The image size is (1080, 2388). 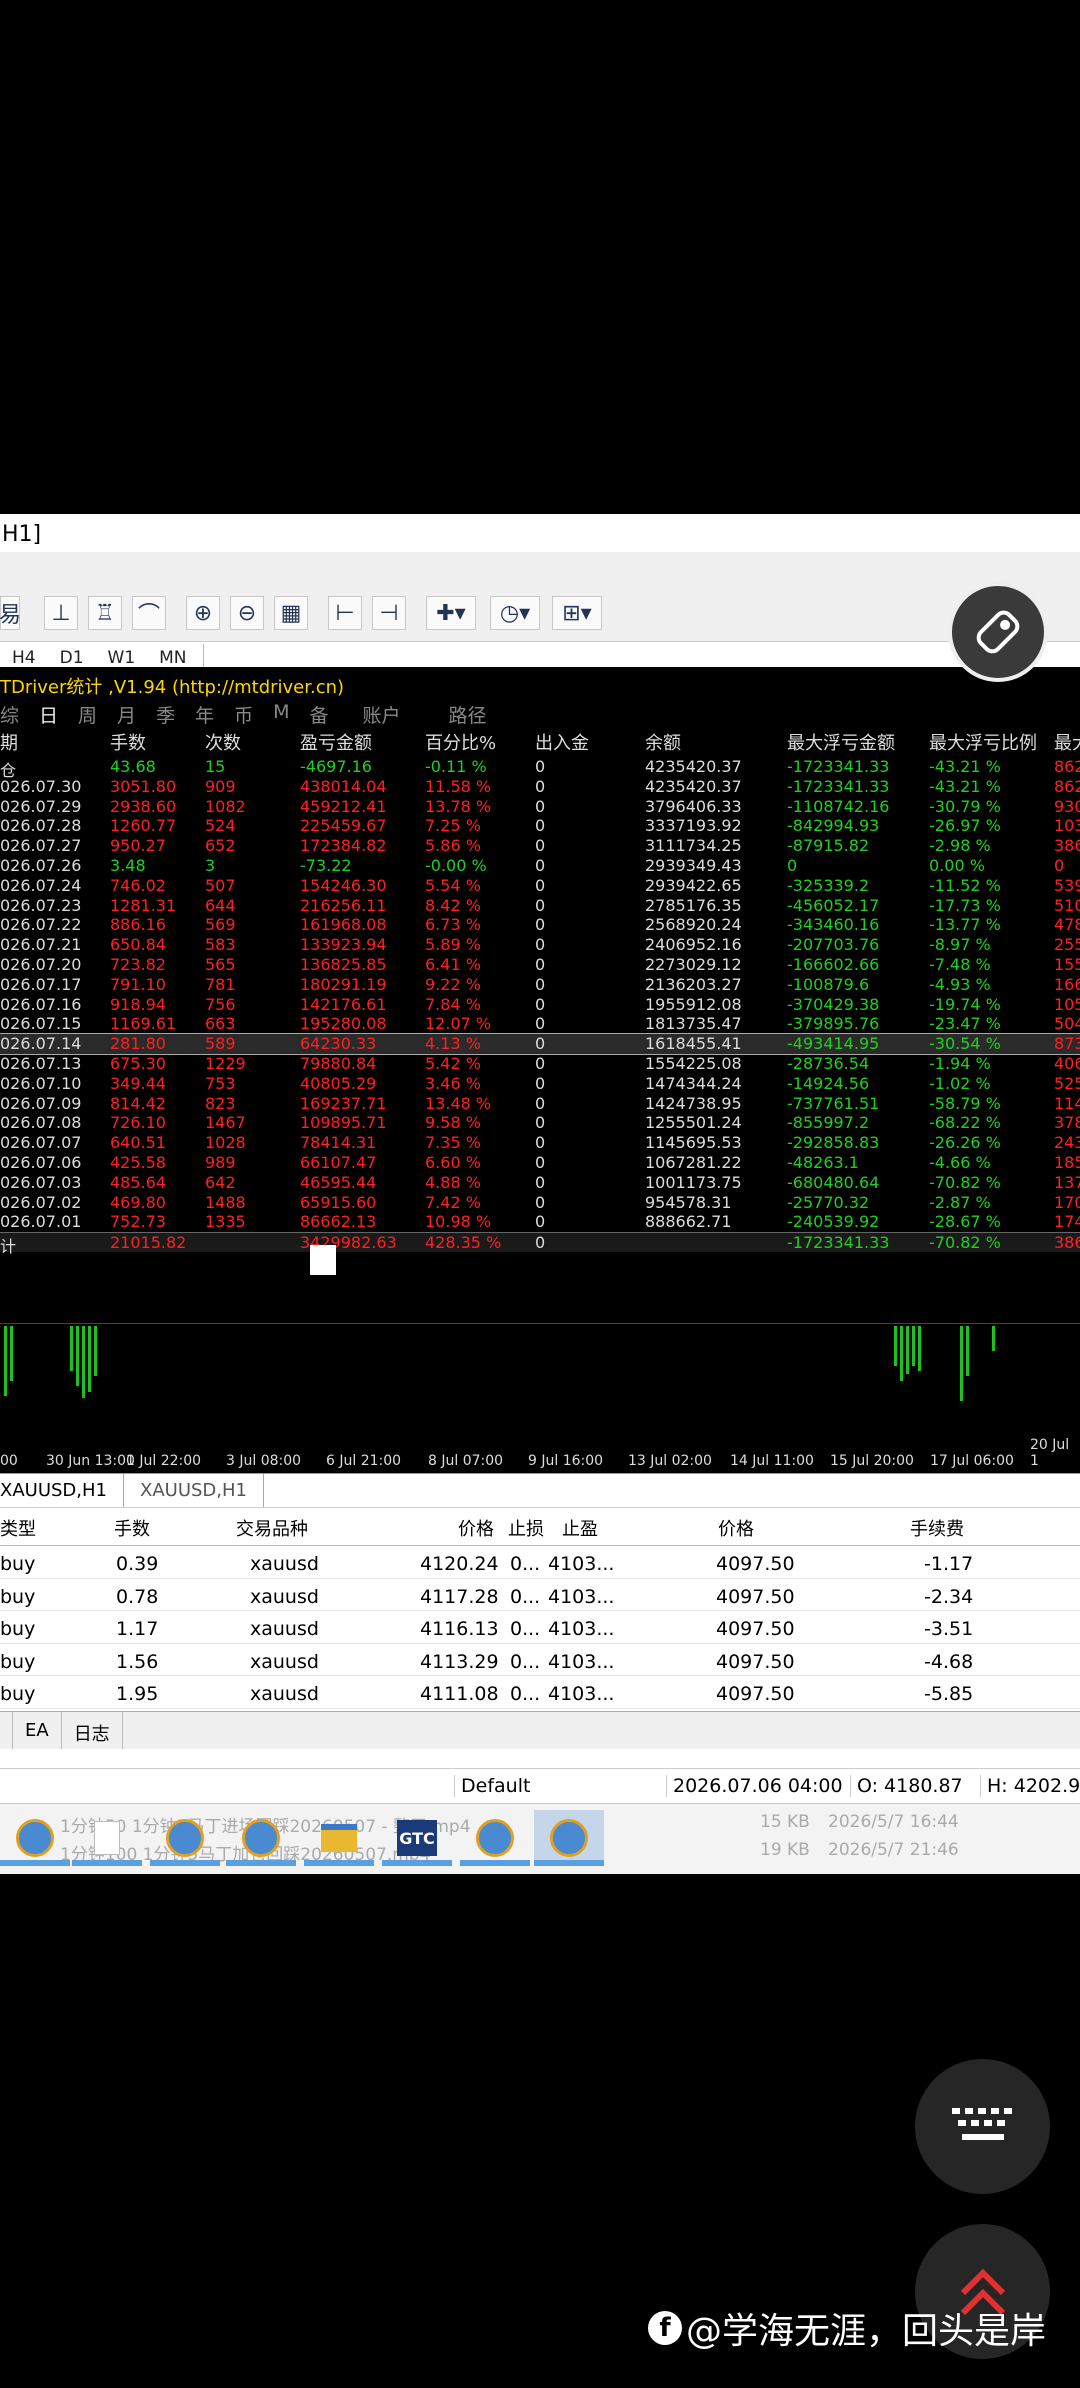 What do you see at coordinates (984, 742) in the screenshot?
I see `stats-col-header: 最大浮亏比例` at bounding box center [984, 742].